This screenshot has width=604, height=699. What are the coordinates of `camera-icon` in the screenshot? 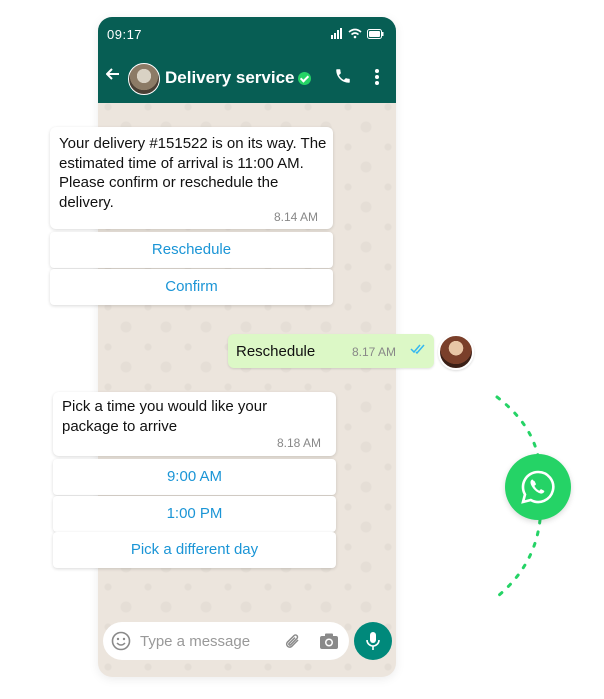 It's located at (329, 641).